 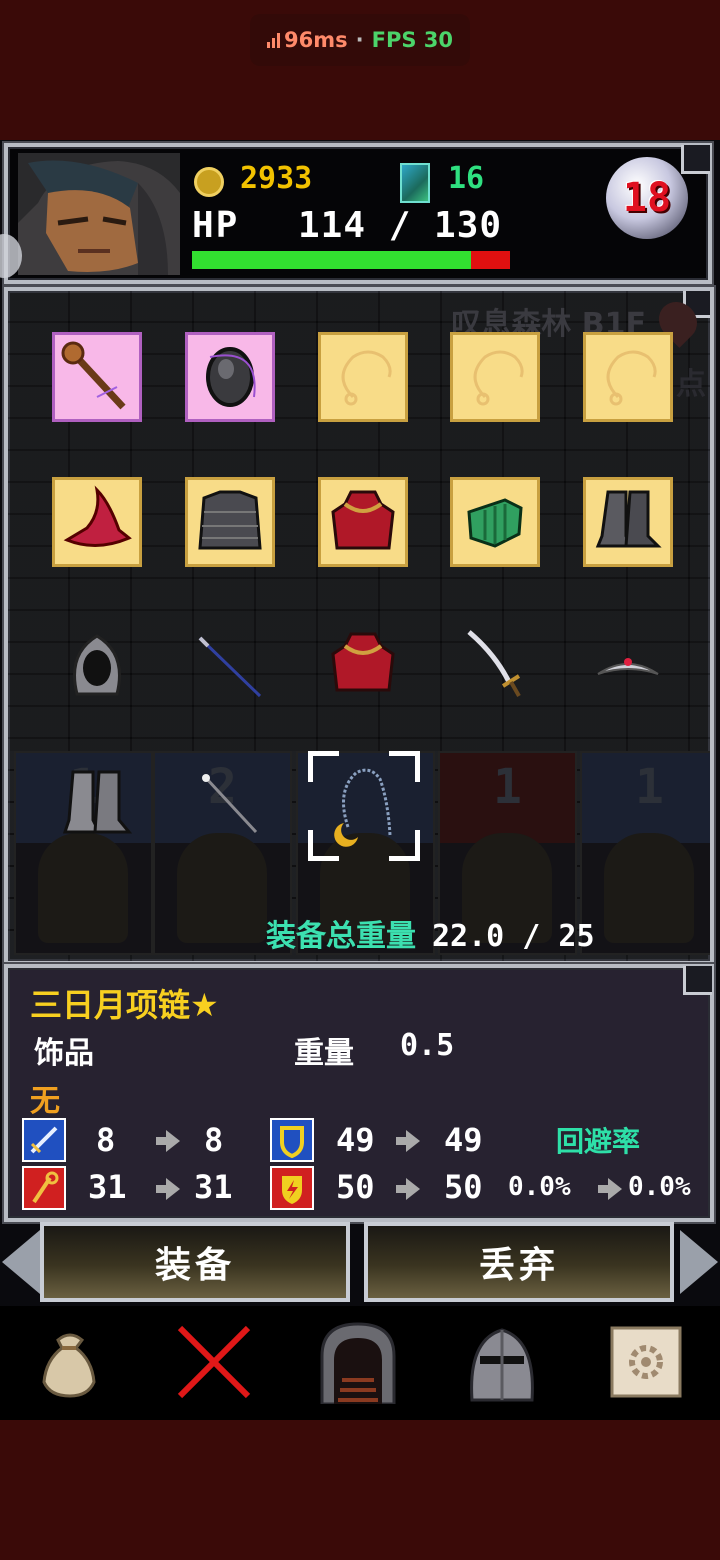 I want to click on discard-button: 丢弃, so click(x=519, y=1262).